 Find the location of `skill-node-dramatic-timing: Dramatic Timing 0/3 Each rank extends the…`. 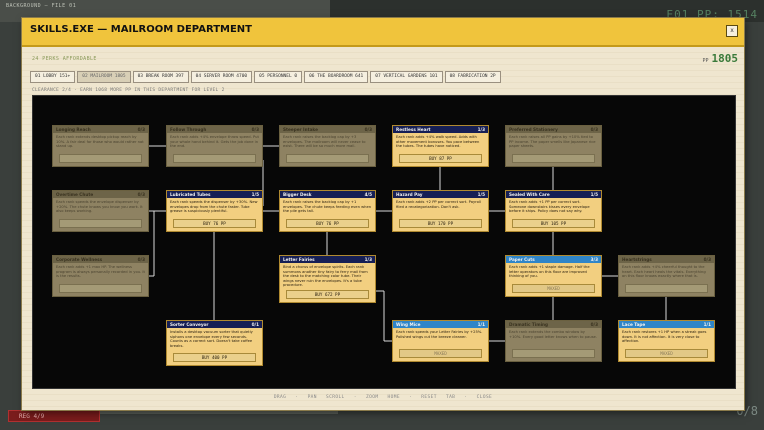

skill-node-dramatic-timing: Dramatic Timing 0/3 Each rank extends the… is located at coordinates (553, 341).